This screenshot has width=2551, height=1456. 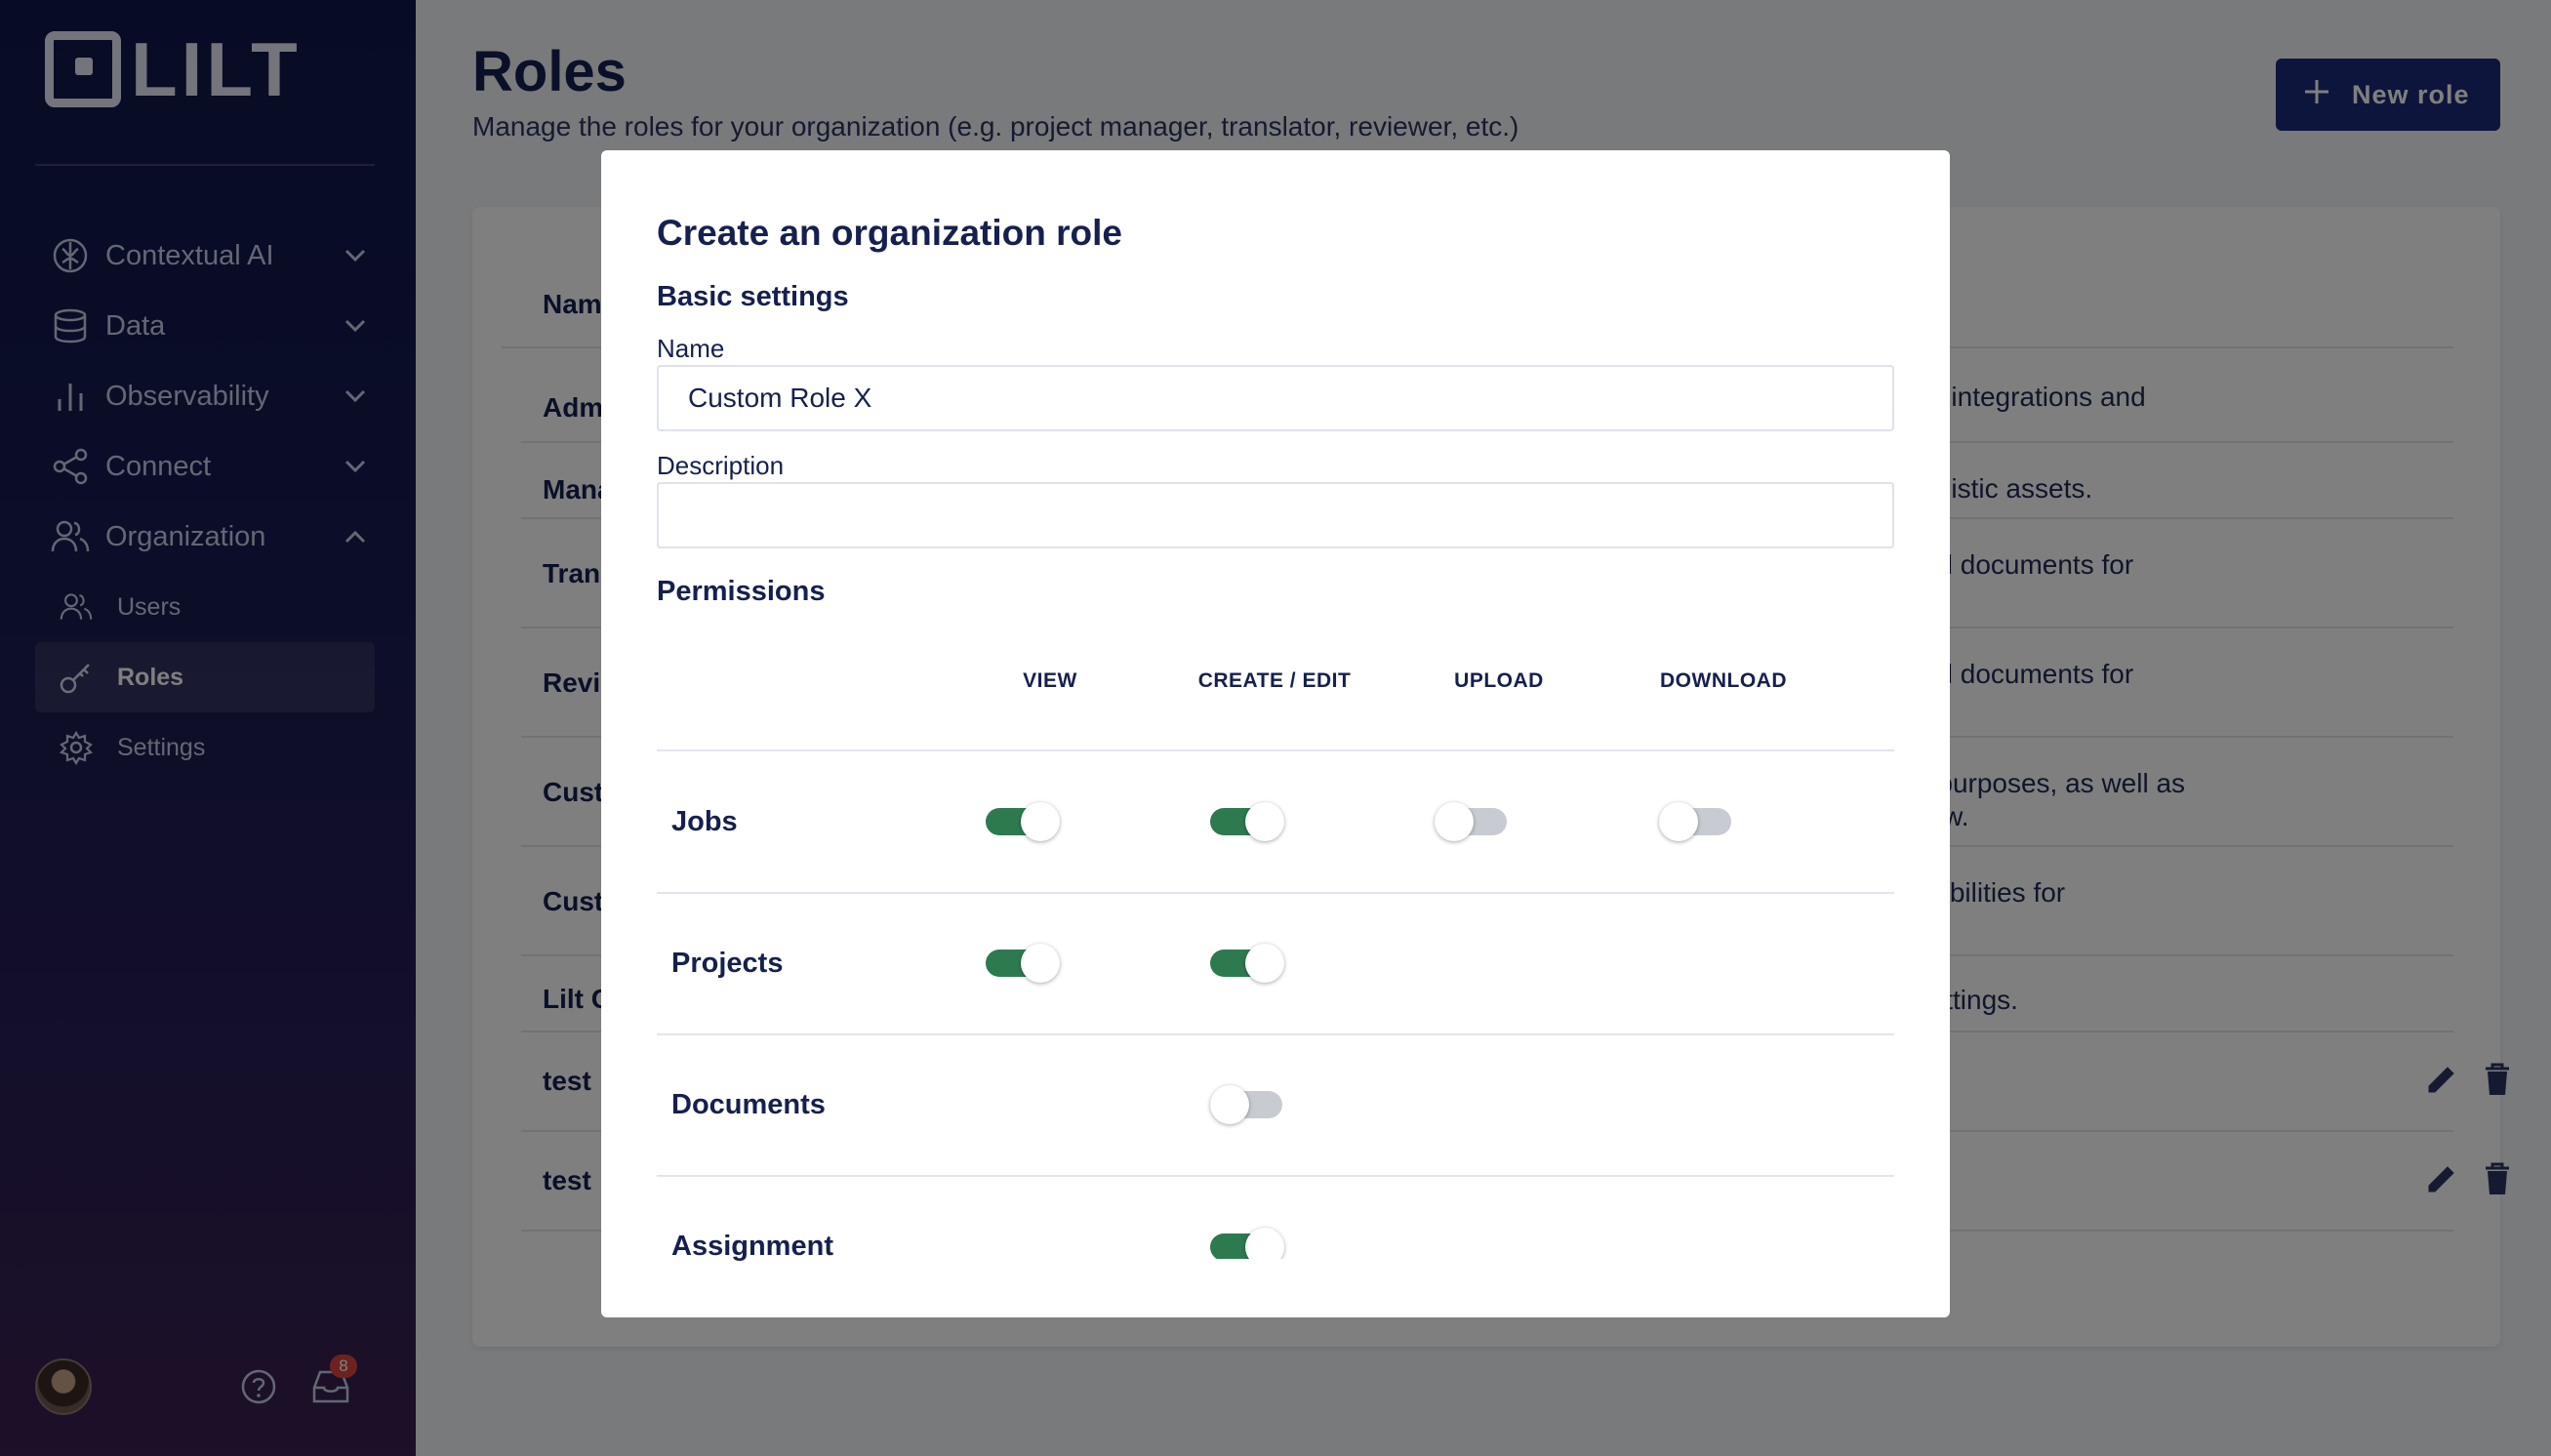 What do you see at coordinates (1695, 821) in the screenshot?
I see `jobs-download-toggle` at bounding box center [1695, 821].